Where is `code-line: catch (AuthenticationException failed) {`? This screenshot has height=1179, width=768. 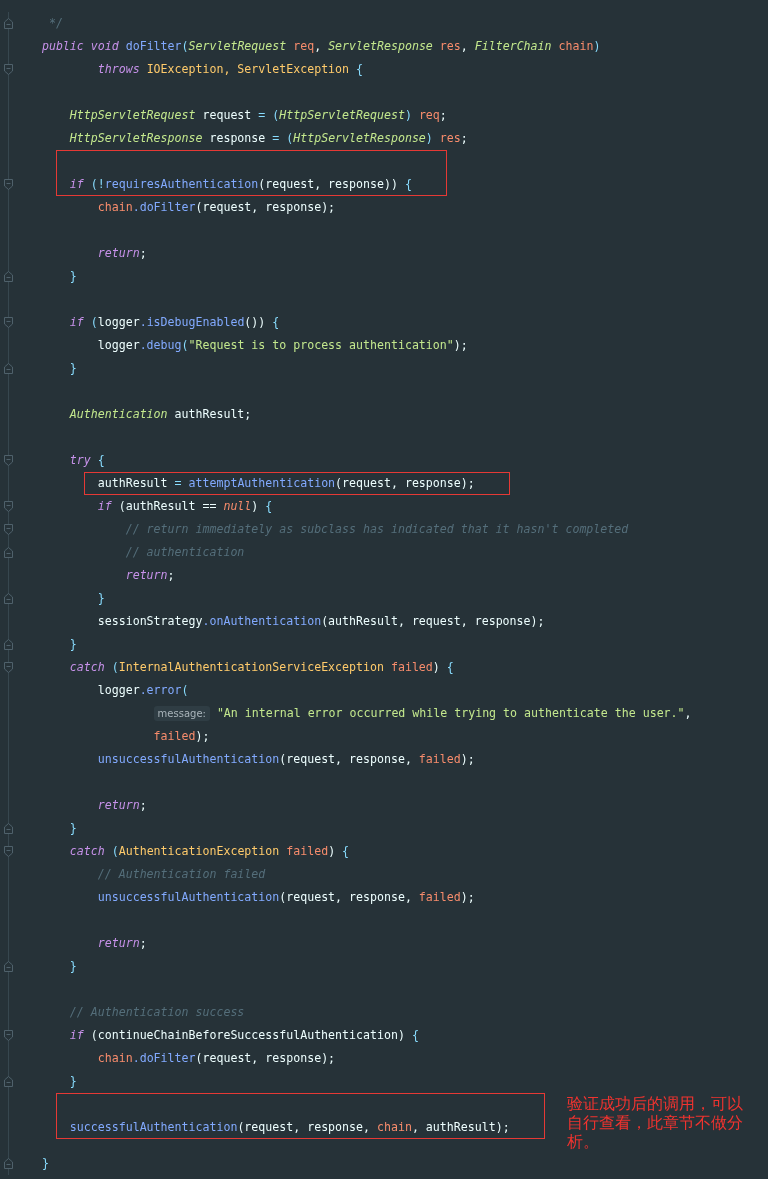
code-line: catch (AuthenticationException failed) { is located at coordinates (209, 851).